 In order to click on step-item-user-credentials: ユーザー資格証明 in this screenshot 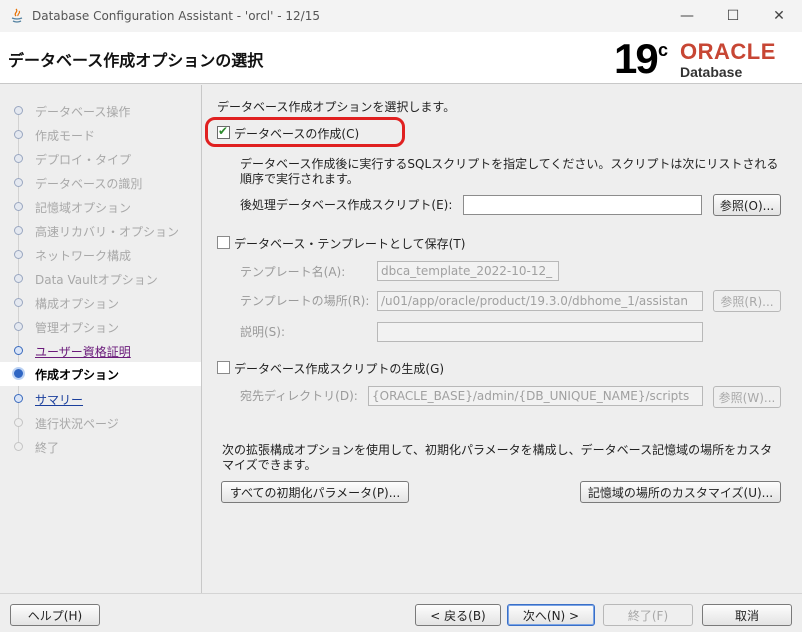, I will do `click(100, 350)`.